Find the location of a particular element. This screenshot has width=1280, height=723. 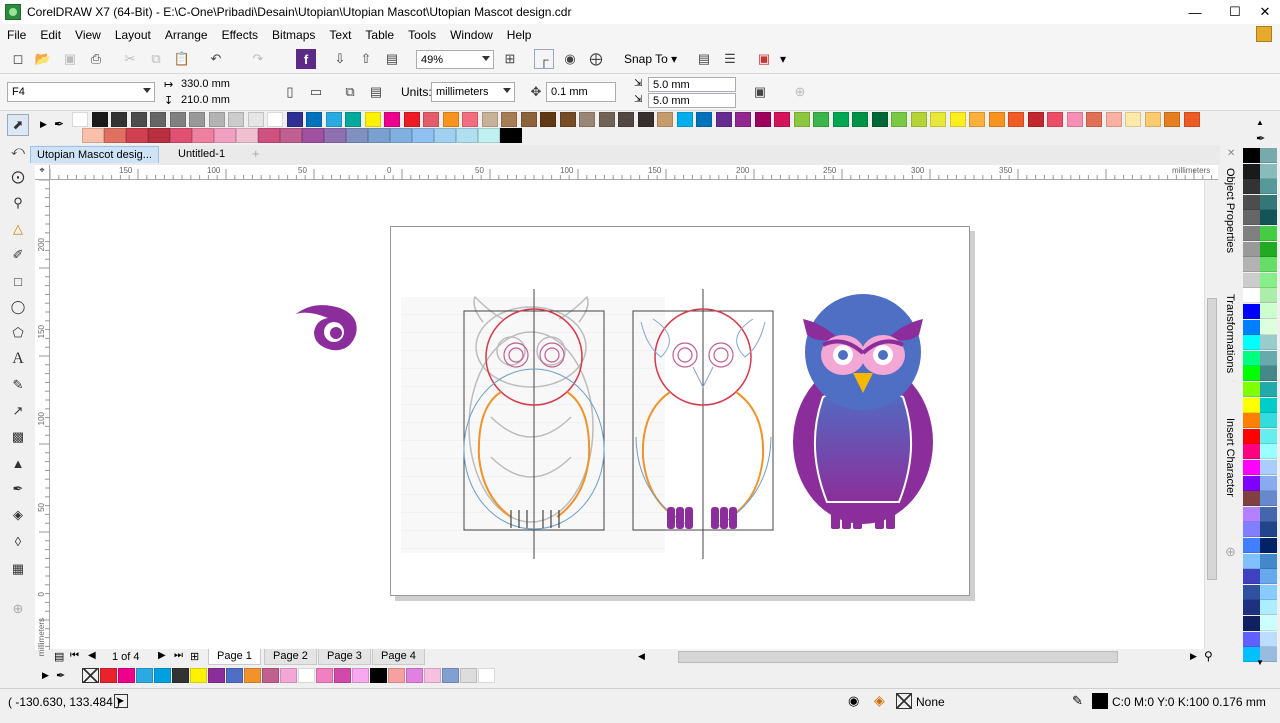

docker-tab-transformations: Transformations is located at coordinates (1230, 333).